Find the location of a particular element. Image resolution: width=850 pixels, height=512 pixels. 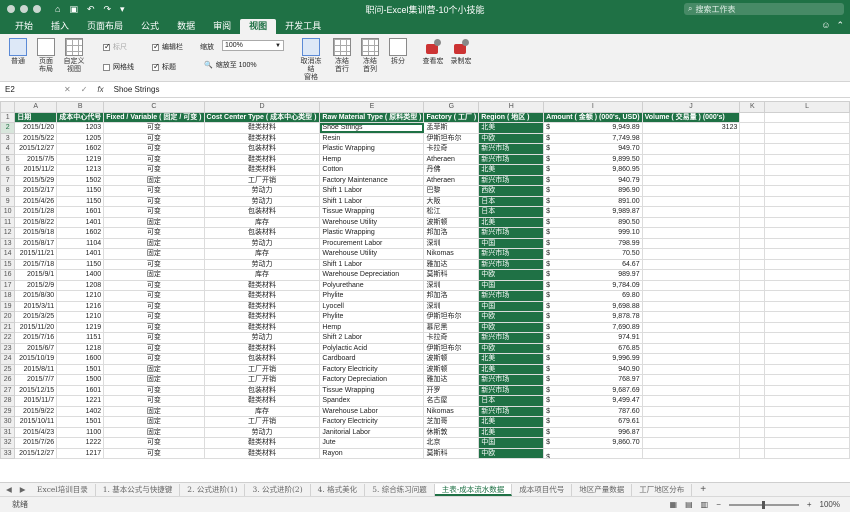

cell: 卡拉奇 is located at coordinates (451, 338).